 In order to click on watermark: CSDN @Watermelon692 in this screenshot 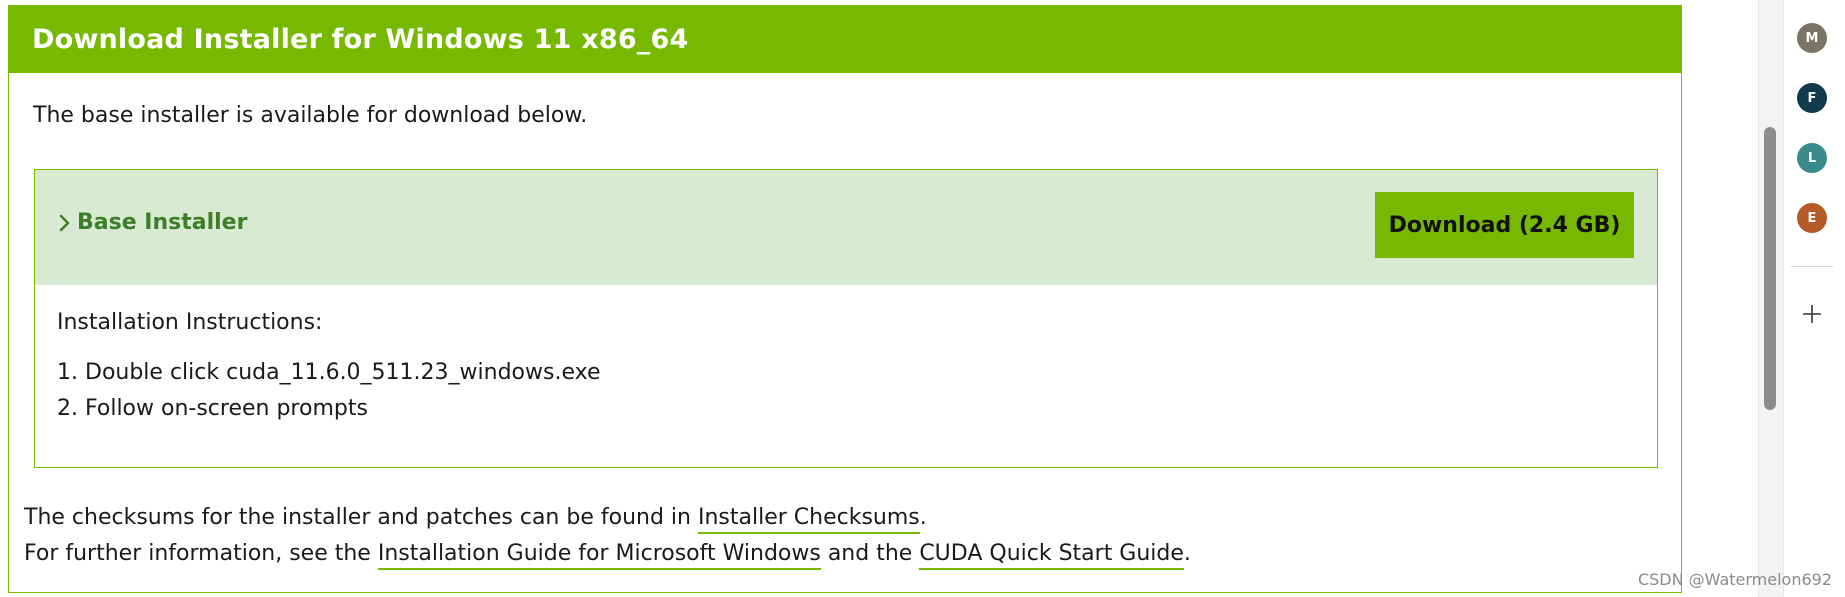, I will do `click(1734, 579)`.